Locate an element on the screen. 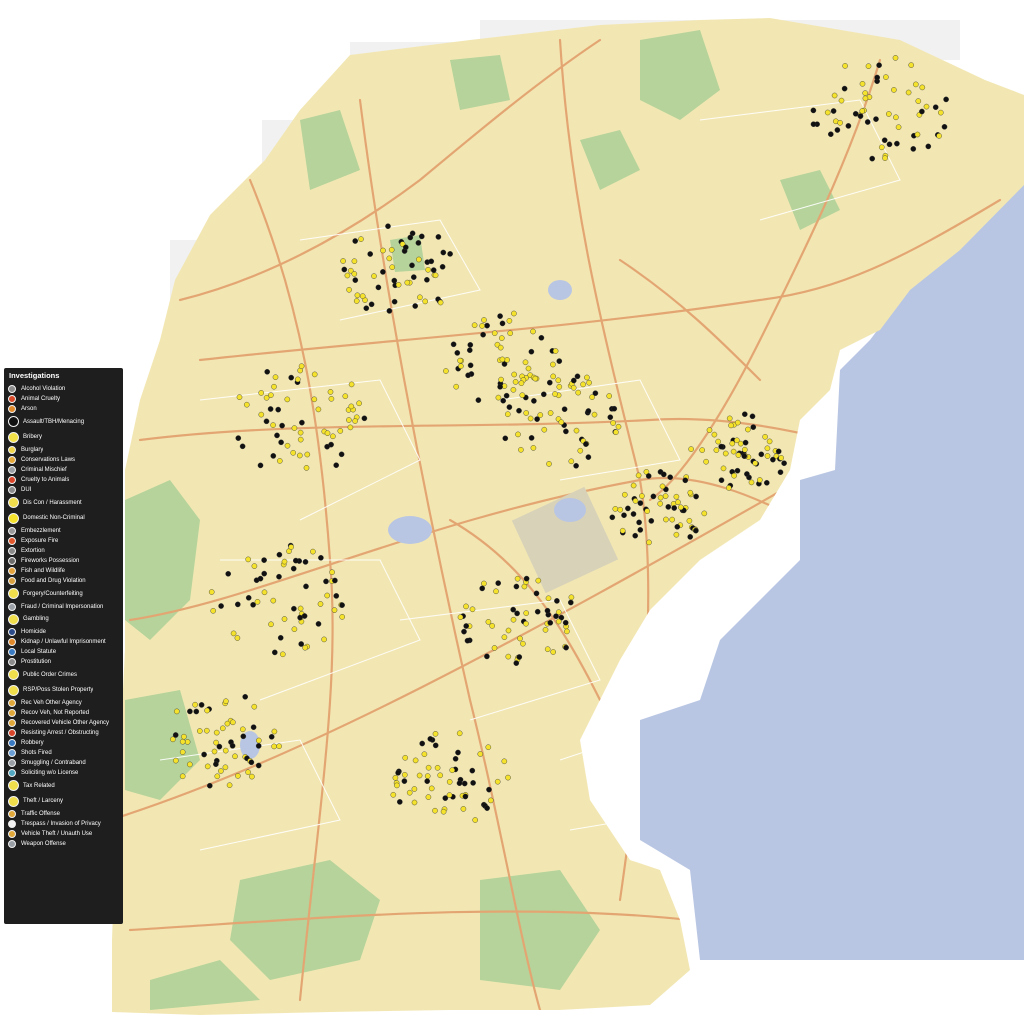 The image size is (1024, 1022). legend-item: Cruelty to Animals is located at coordinates (65, 480).